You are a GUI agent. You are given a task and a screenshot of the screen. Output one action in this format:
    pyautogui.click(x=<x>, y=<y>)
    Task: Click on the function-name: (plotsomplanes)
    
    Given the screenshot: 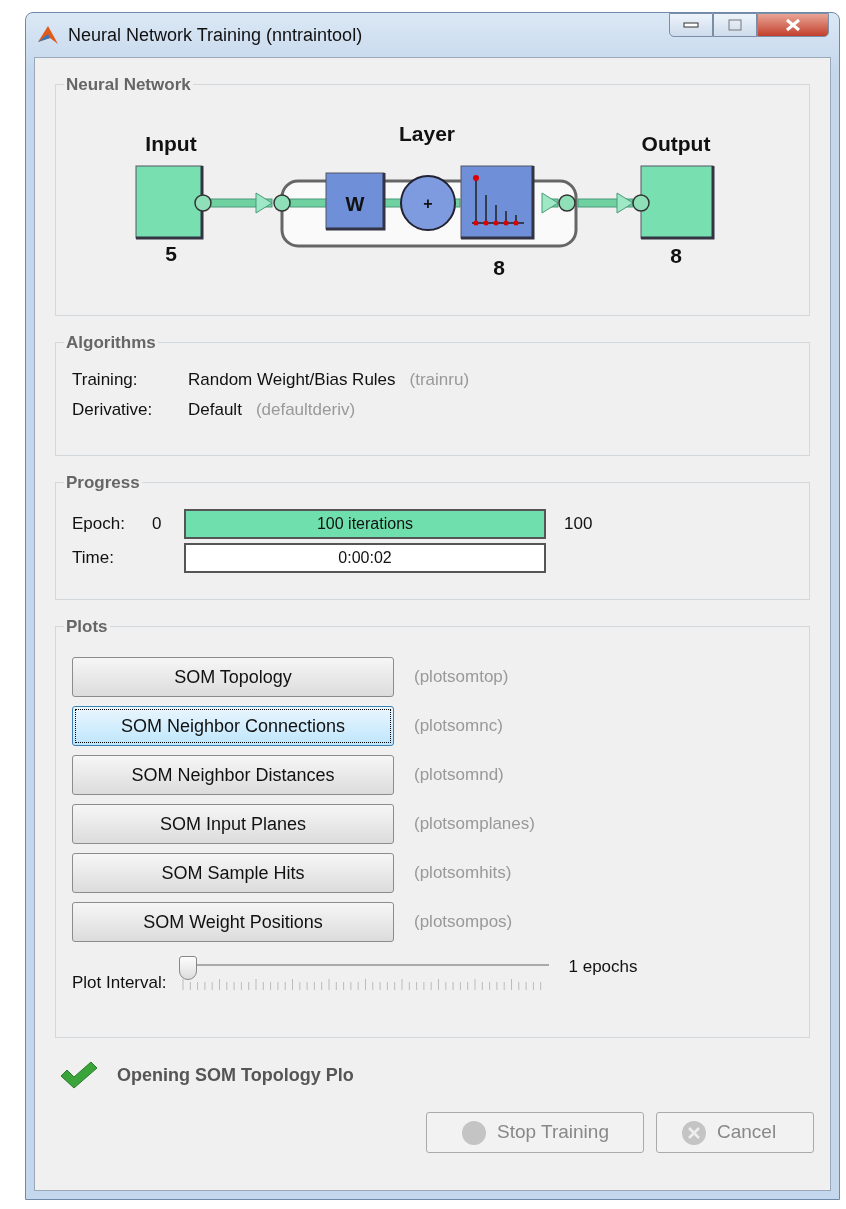 What is the action you would take?
    pyautogui.click(x=474, y=824)
    